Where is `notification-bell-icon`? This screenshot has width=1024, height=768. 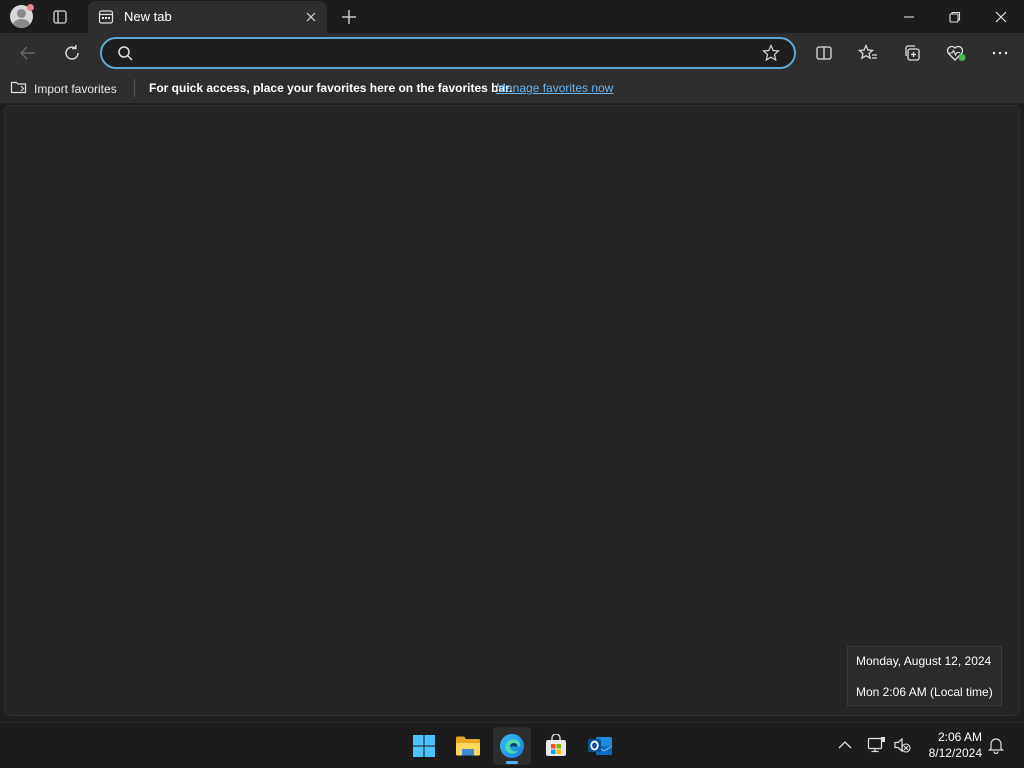
notification-bell-icon is located at coordinates (996, 746).